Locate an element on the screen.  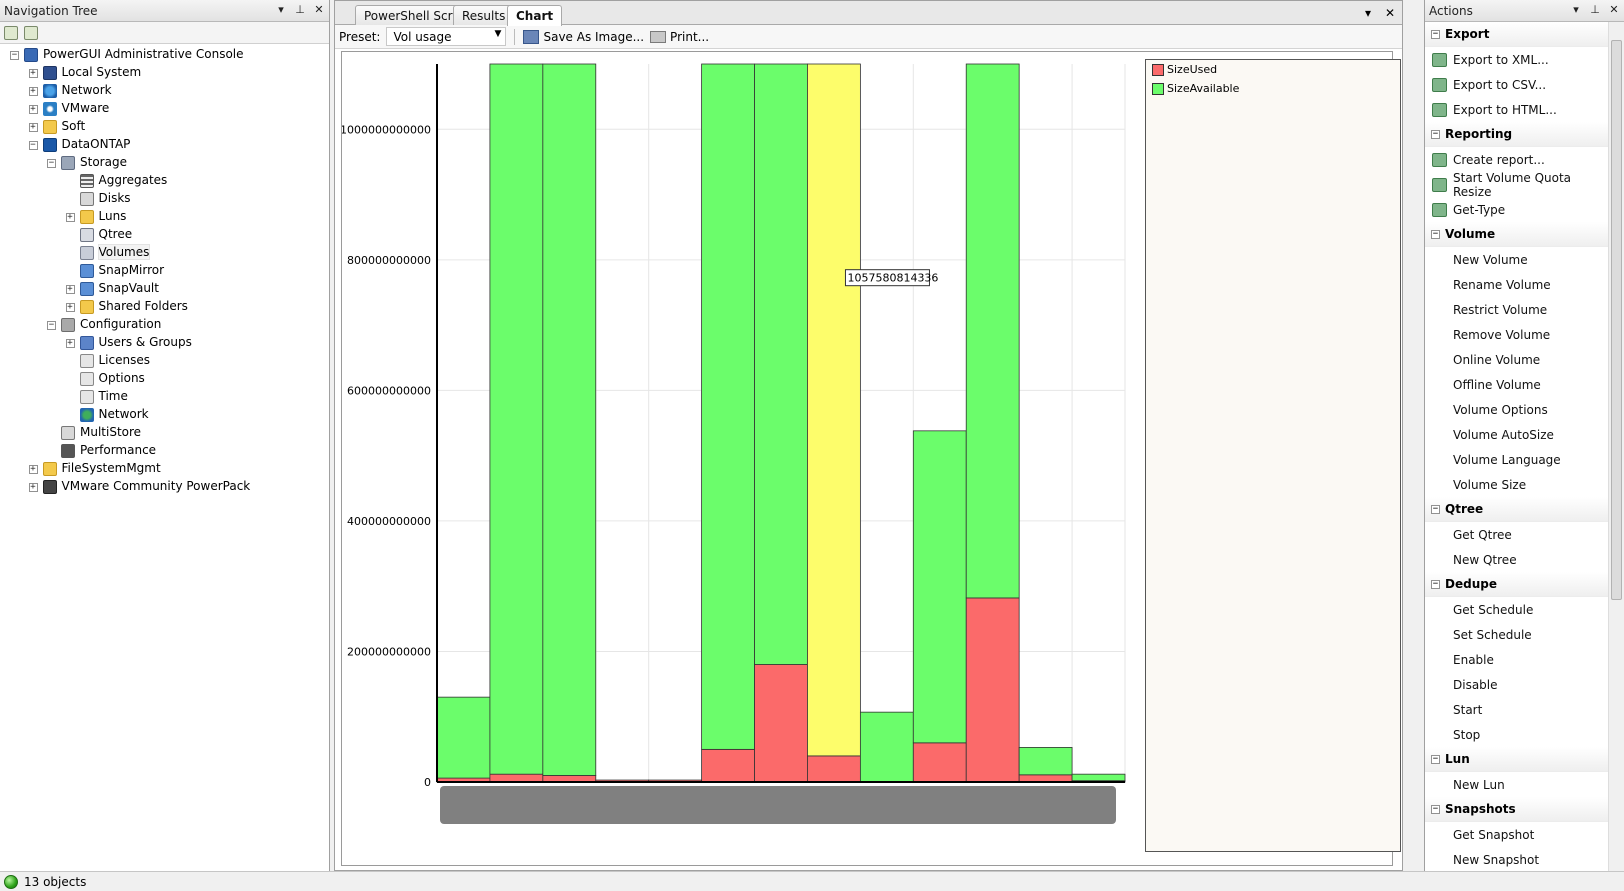
tree-node: + VMware Community PowerPack is located at coordinates (164, 487).